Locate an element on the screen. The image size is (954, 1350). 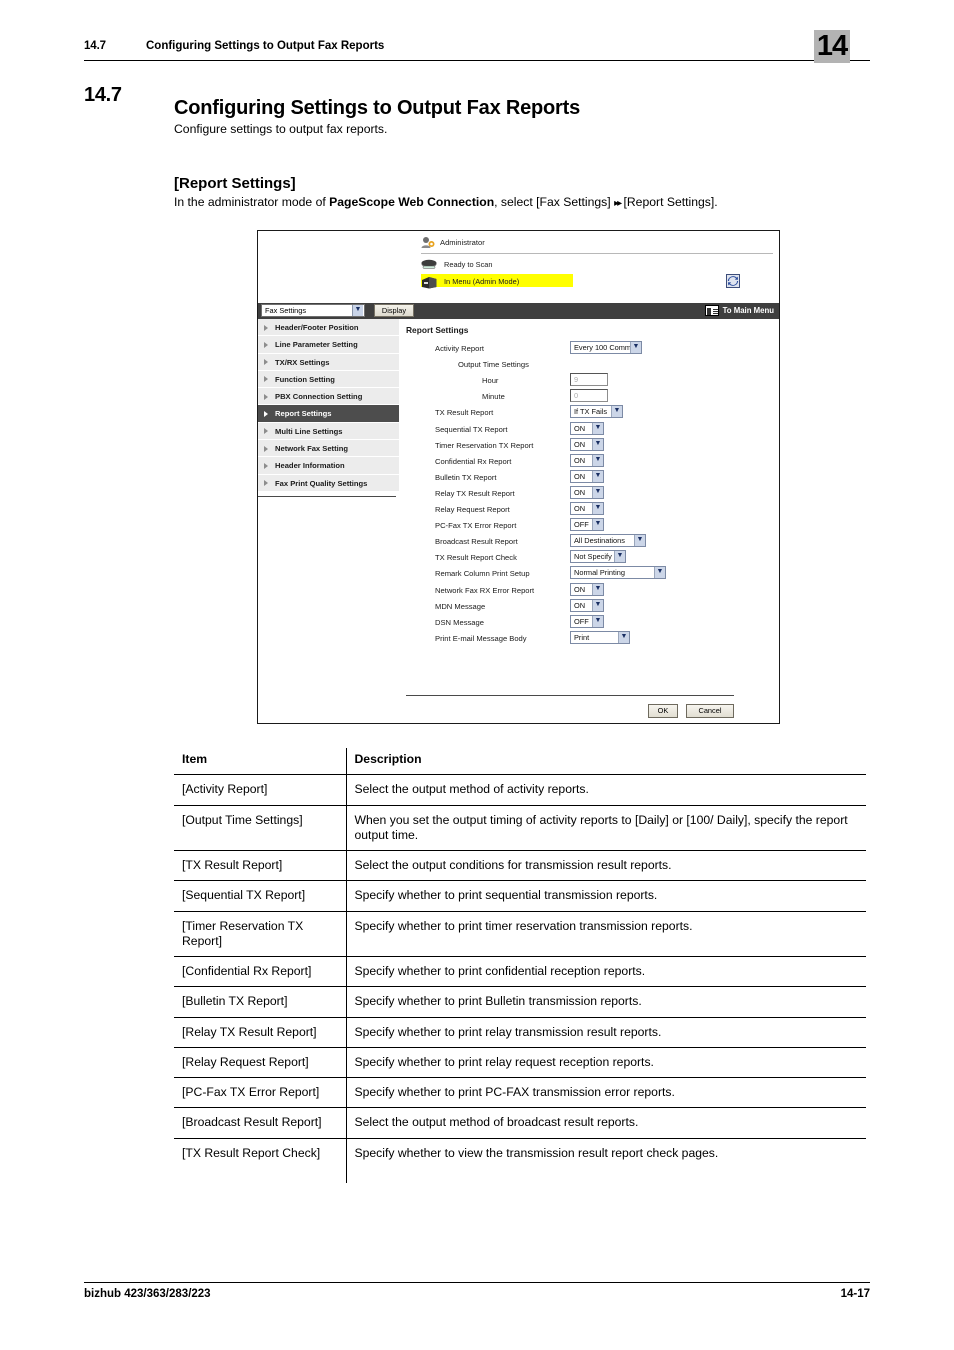
select-value: Not Specify is located at coordinates (593, 557).